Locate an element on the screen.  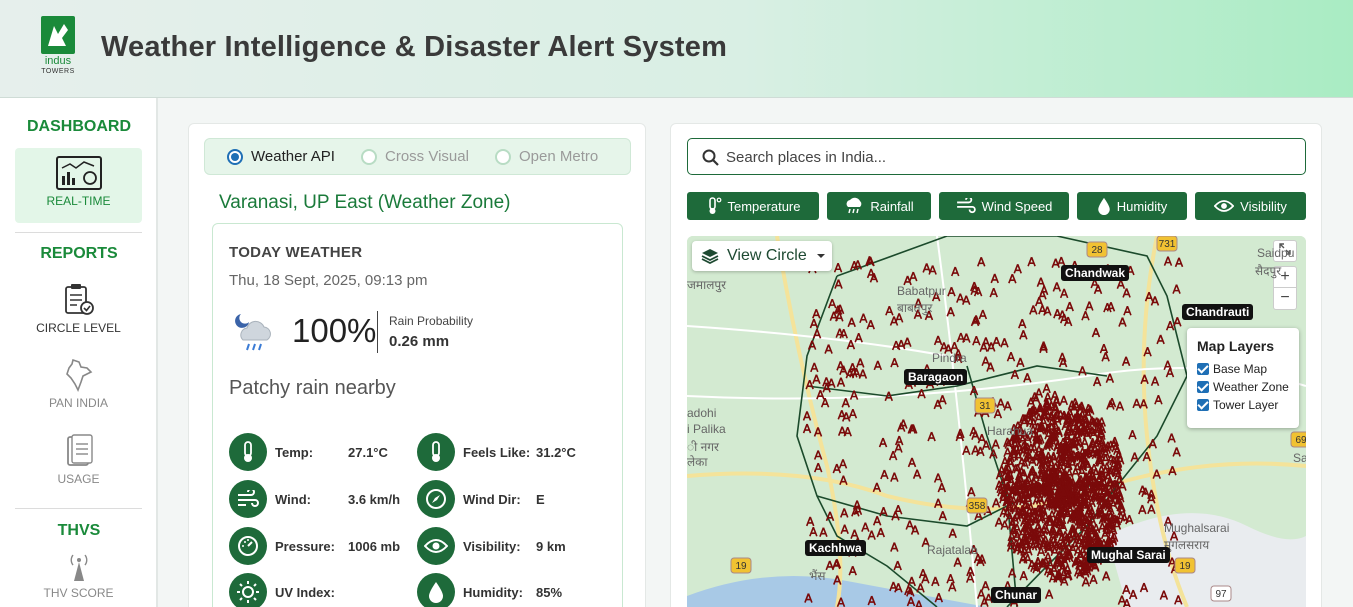
road-shield: 731 is located at coordinates (1167, 244).